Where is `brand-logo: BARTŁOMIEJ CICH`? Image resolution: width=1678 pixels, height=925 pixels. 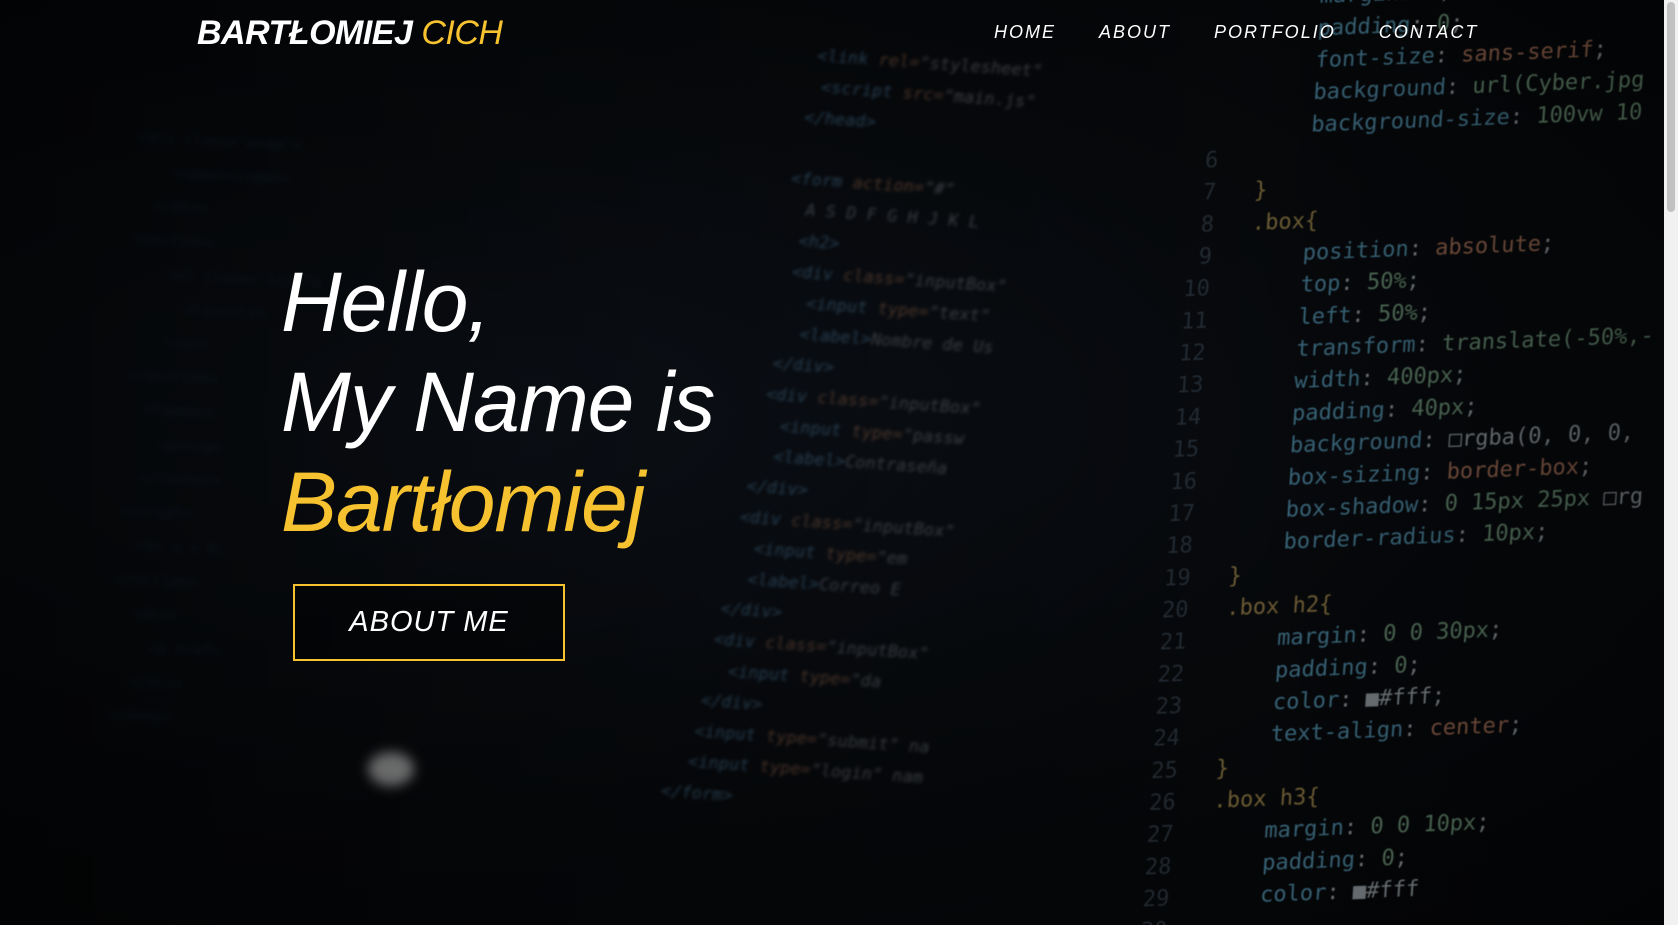 brand-logo: BARTŁOMIEJ CICH is located at coordinates (350, 33).